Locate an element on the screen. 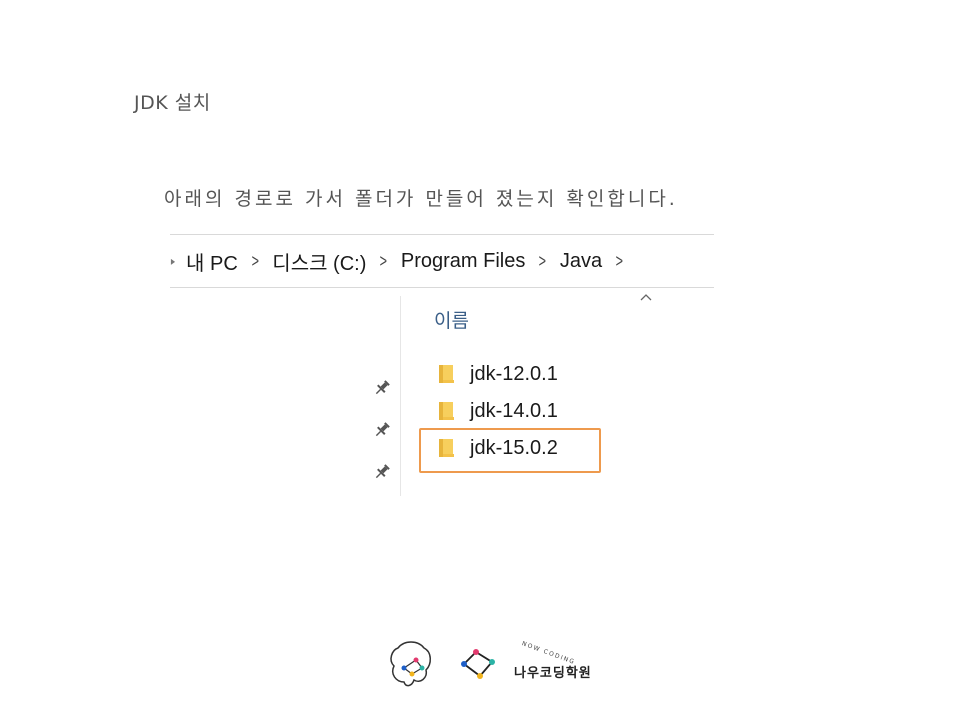  brand-name: 나우코딩학원 is located at coordinates (553, 673).